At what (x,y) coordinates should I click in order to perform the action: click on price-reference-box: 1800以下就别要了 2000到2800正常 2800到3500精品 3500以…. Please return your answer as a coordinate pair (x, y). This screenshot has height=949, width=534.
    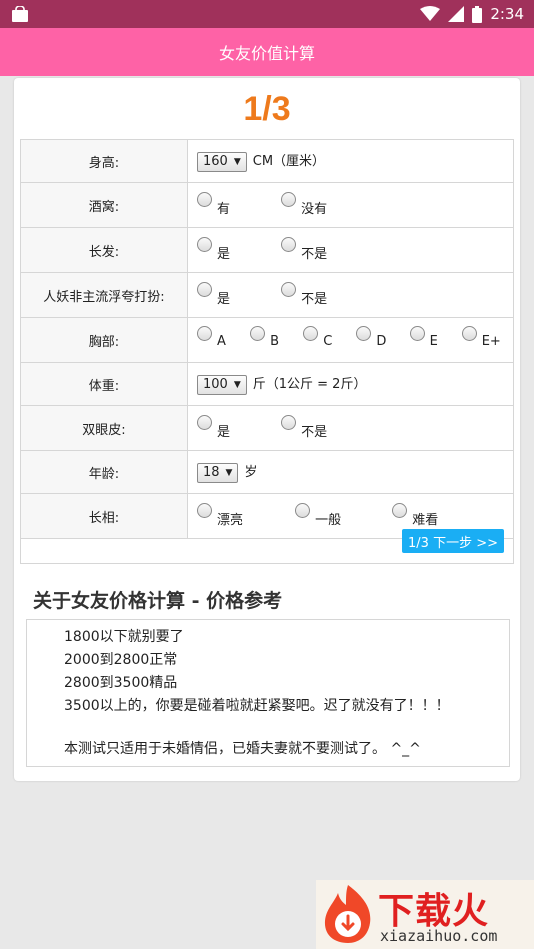
    Looking at the image, I should click on (268, 693).